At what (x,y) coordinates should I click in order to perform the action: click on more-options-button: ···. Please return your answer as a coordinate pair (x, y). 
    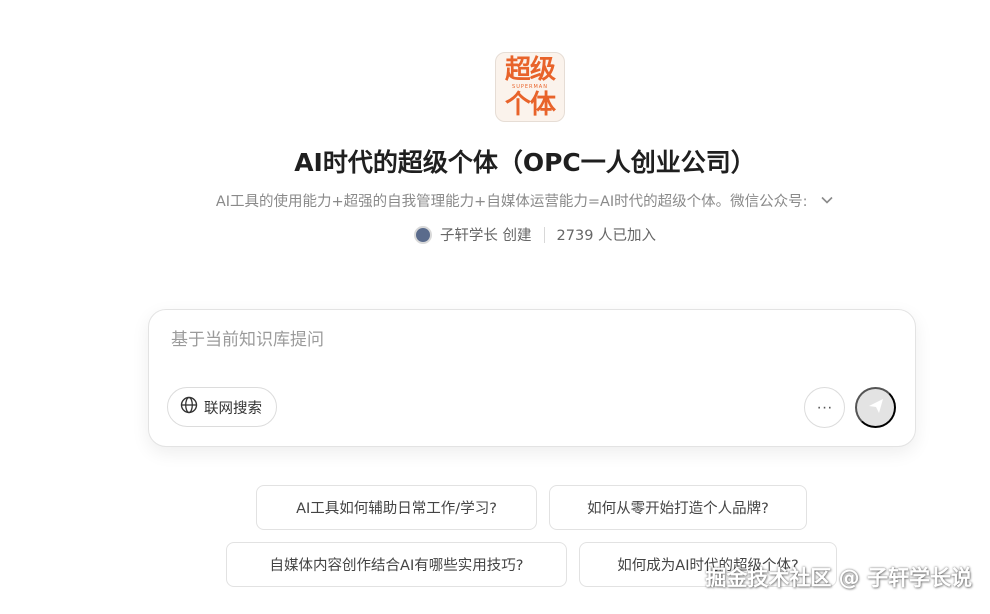
    Looking at the image, I should click on (824, 407).